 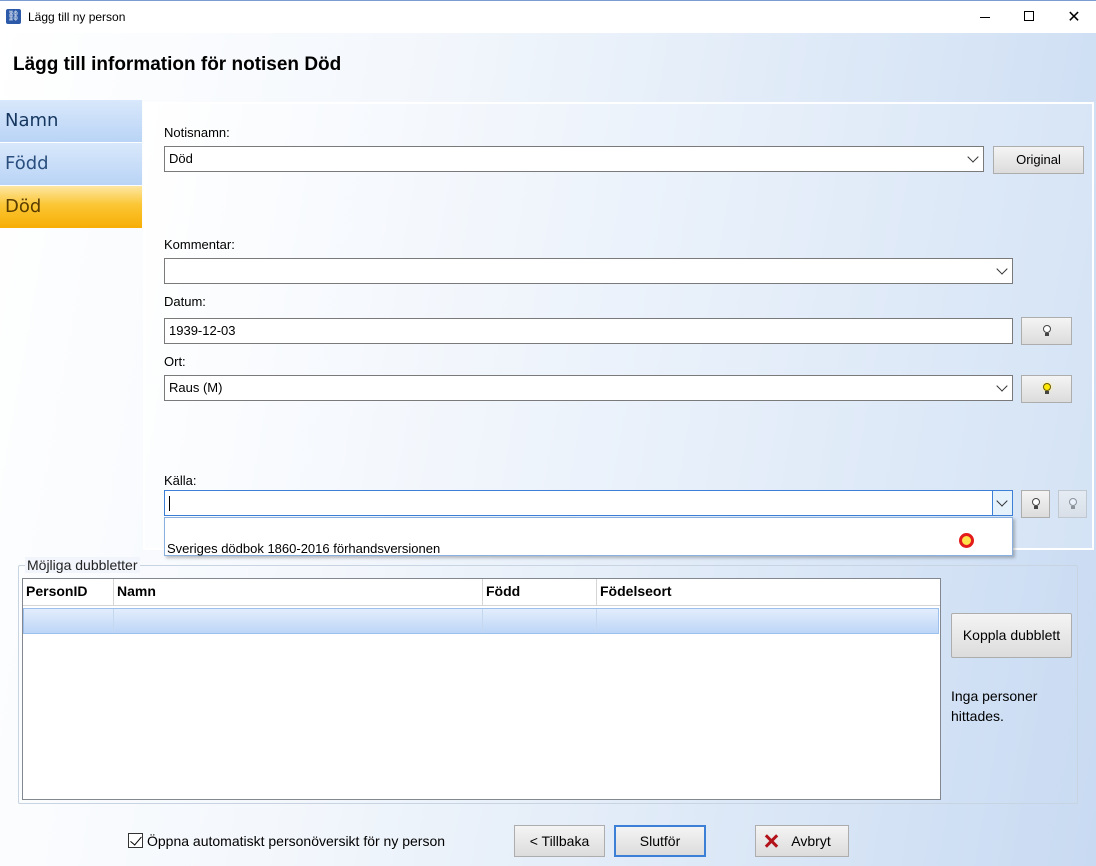 I want to click on ort-hint-button, so click(x=1046, y=389).